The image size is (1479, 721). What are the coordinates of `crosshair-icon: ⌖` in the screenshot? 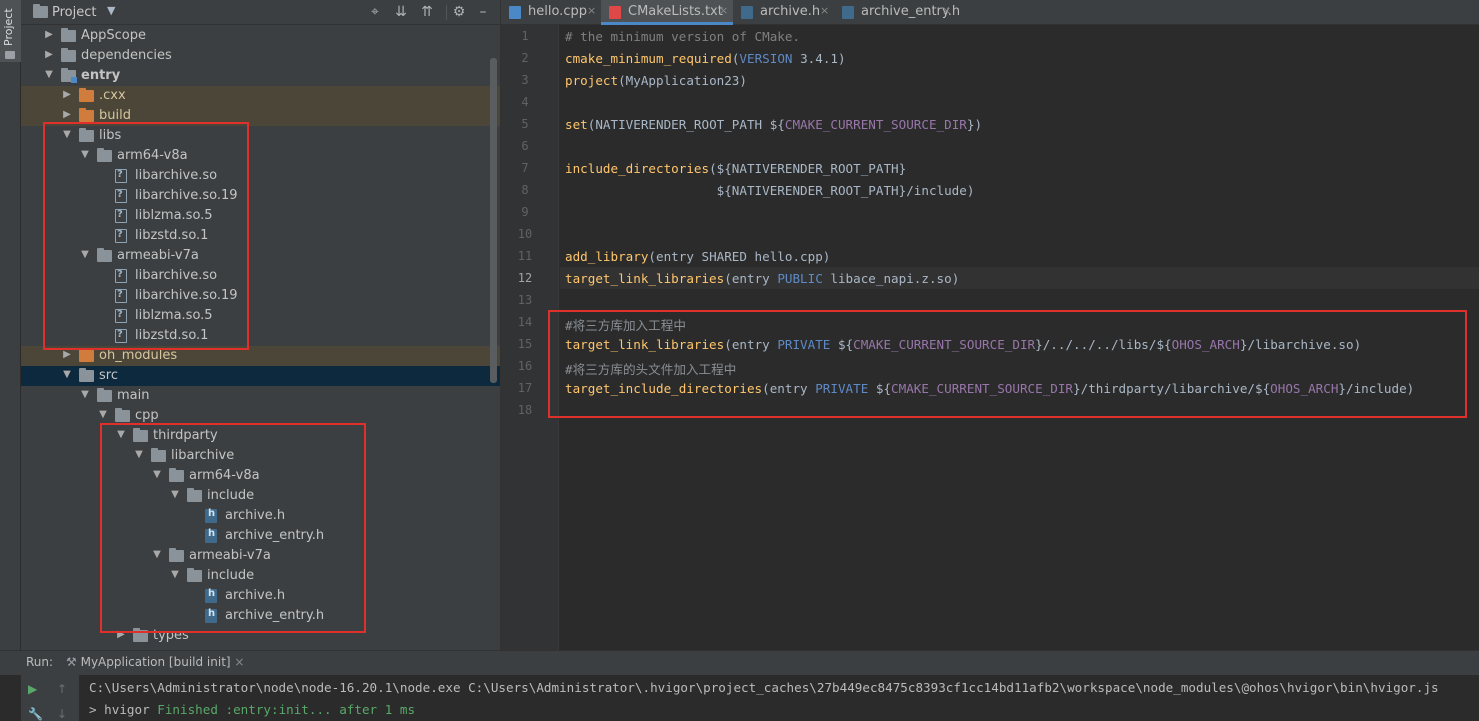 It's located at (375, 12).